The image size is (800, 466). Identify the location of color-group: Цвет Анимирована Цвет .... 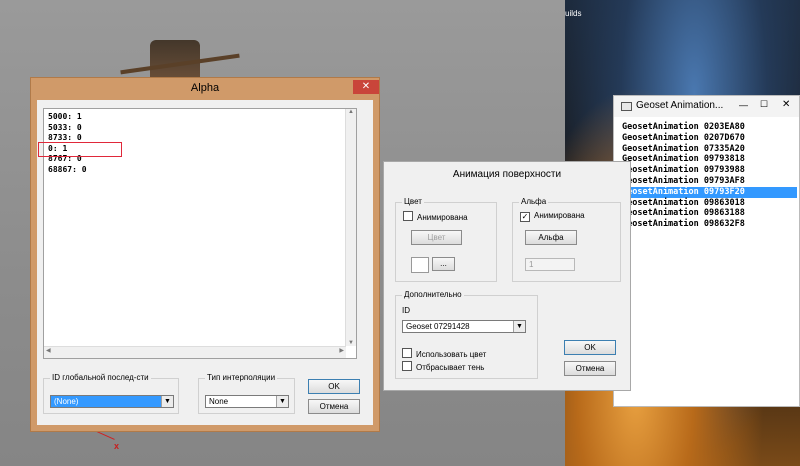
(446, 239).